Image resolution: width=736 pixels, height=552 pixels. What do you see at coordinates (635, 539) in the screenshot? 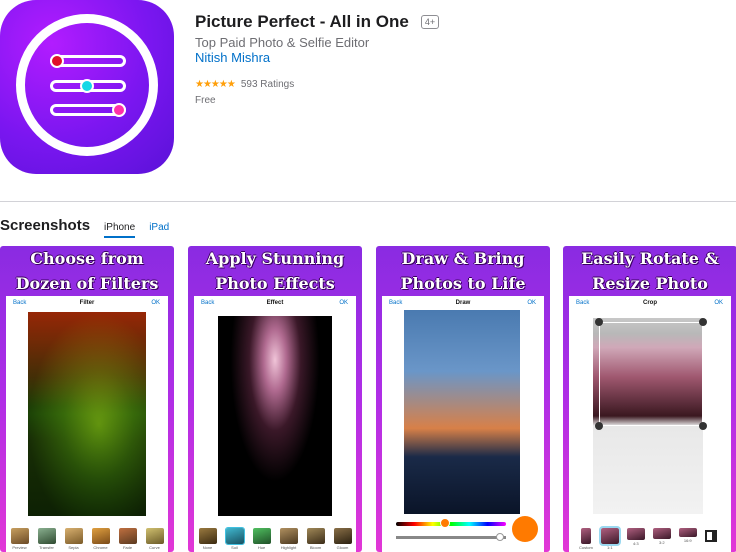
I see `thumb-item: 4:3` at bounding box center [635, 539].